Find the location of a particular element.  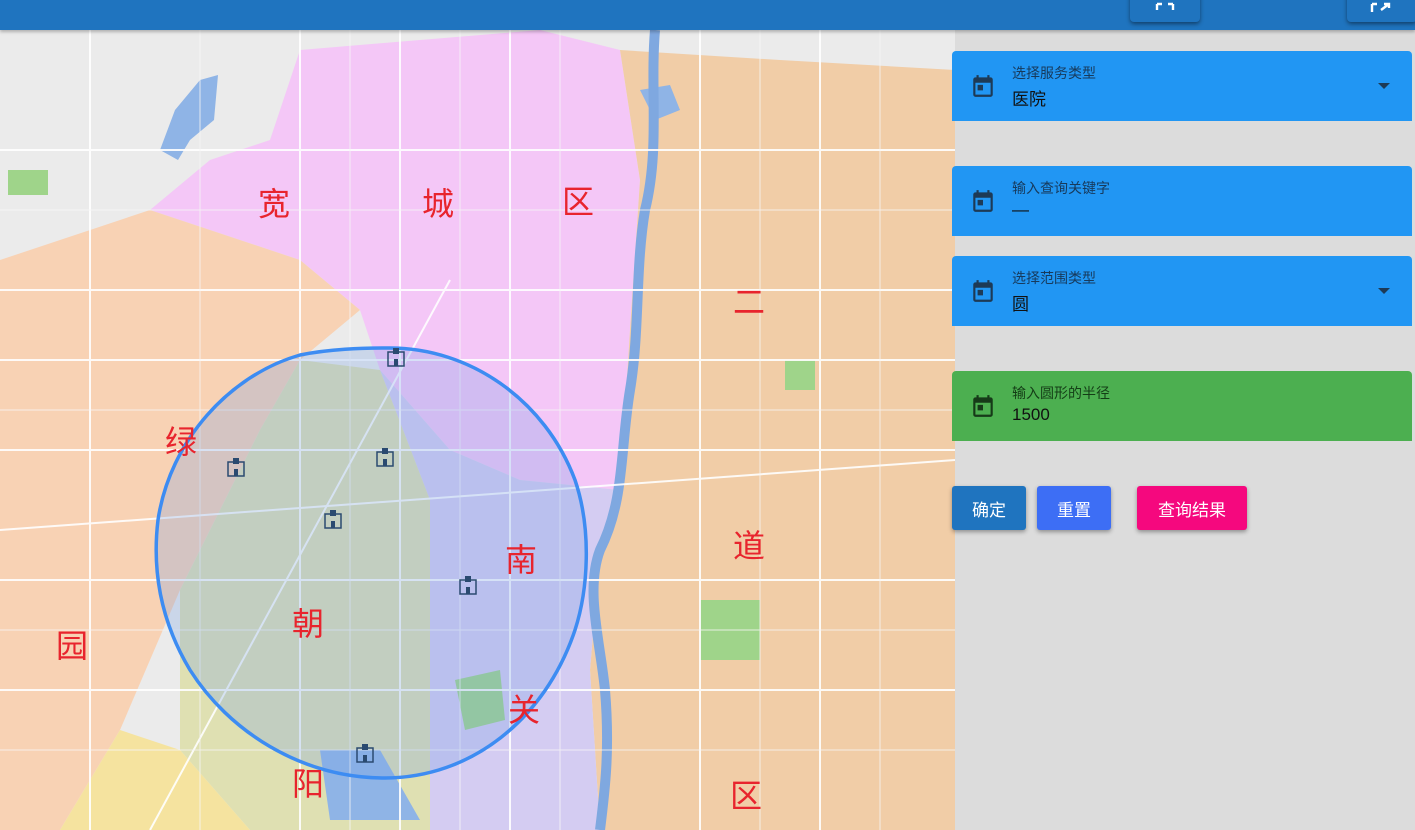

service-type-select: 选择服务类型 医院 is located at coordinates (1182, 86).